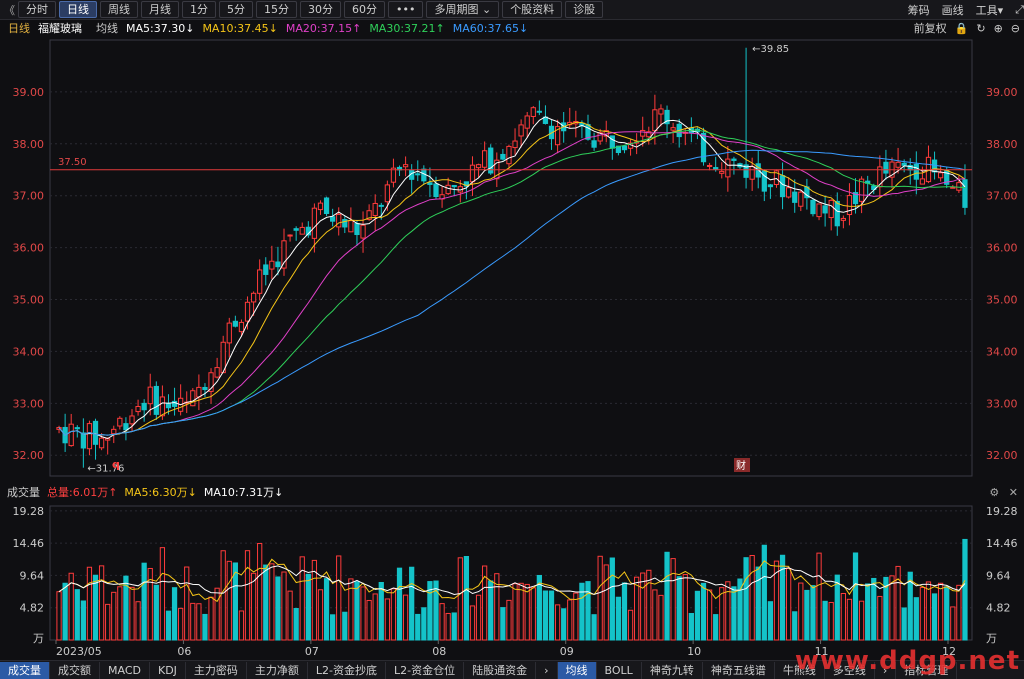 The width and height of the screenshot is (1024, 679). I want to click on tab-1: 日线, so click(78, 9).